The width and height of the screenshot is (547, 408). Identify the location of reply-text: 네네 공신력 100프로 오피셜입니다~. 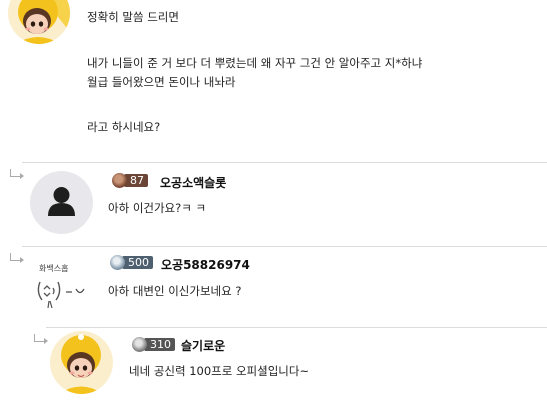
(219, 371).